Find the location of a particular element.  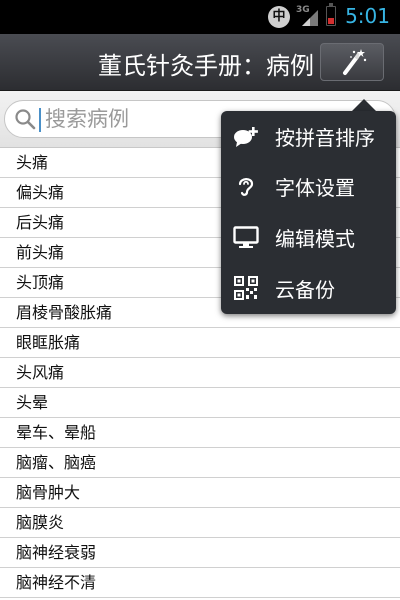

list-item: 头晕 is located at coordinates (200, 403).